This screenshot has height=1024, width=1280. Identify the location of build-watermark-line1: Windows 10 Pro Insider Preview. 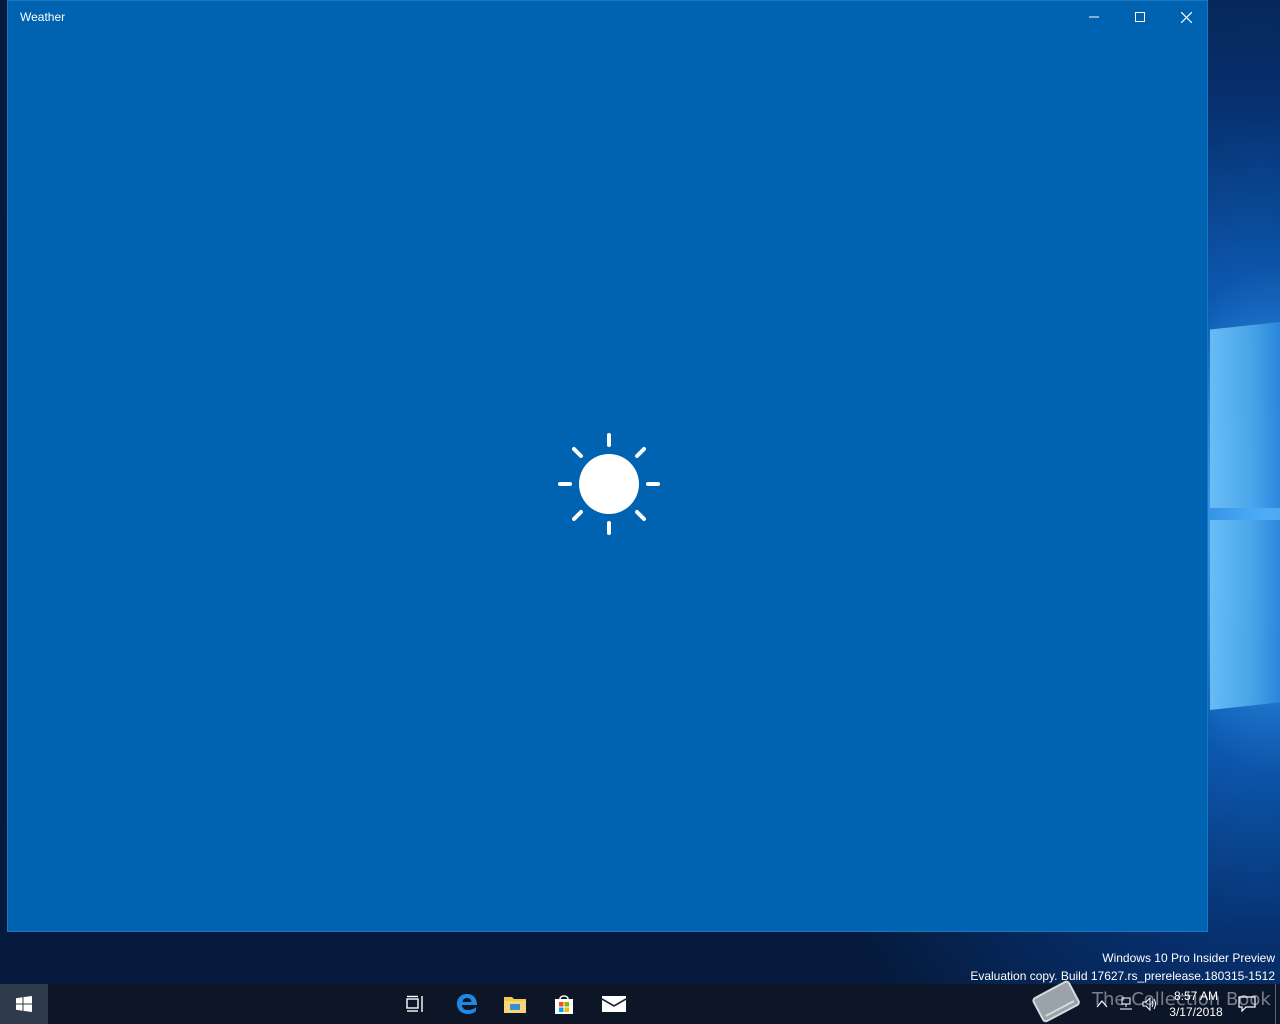
(1188, 958).